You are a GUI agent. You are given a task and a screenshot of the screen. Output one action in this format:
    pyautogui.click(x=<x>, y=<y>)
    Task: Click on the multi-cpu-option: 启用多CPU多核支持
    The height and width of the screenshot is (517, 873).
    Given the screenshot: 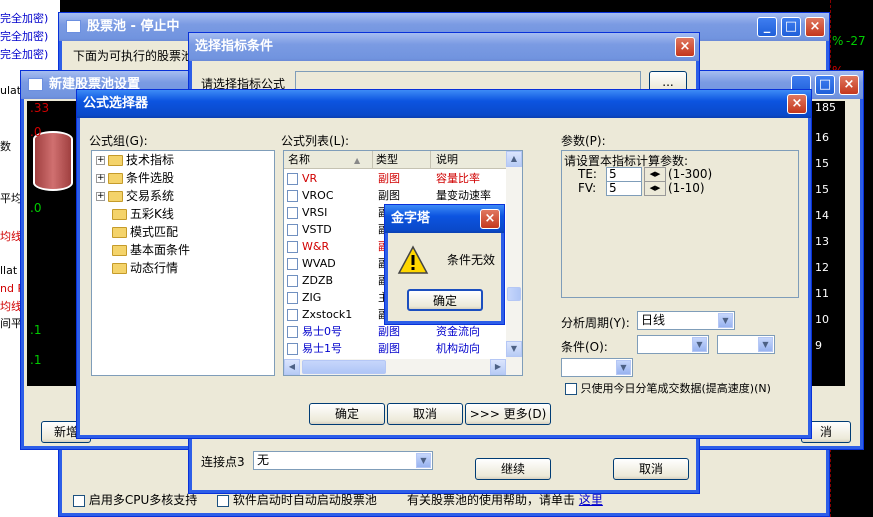 What is the action you would take?
    pyautogui.click(x=135, y=499)
    